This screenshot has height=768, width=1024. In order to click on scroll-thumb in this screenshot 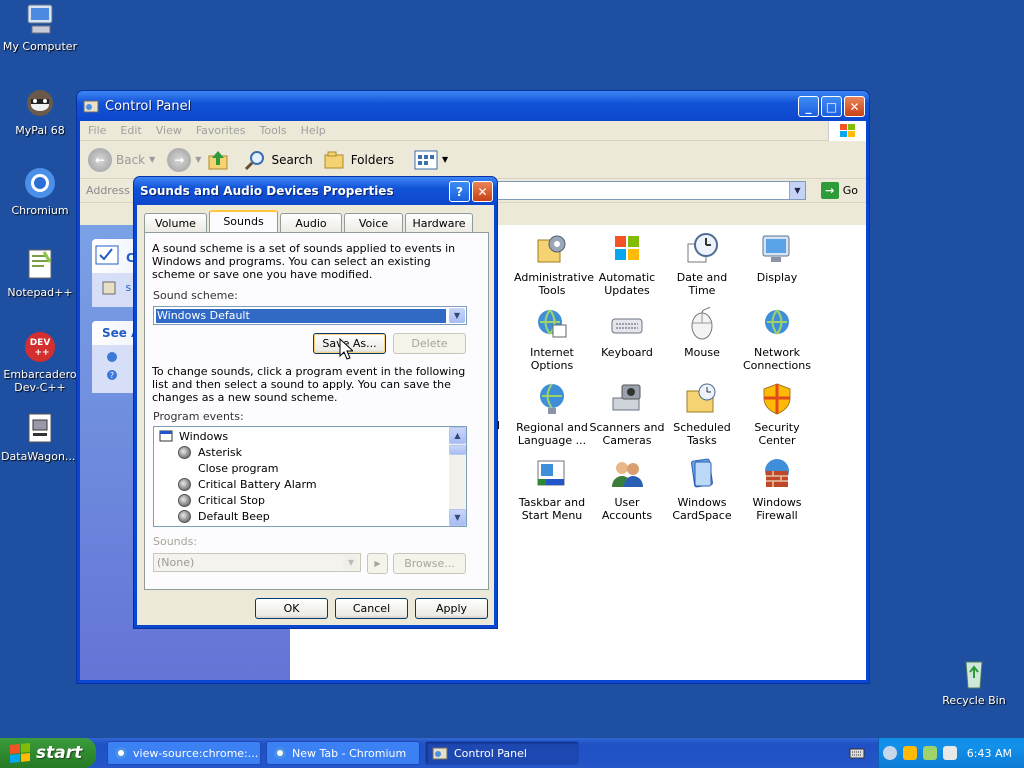, I will do `click(457, 450)`.